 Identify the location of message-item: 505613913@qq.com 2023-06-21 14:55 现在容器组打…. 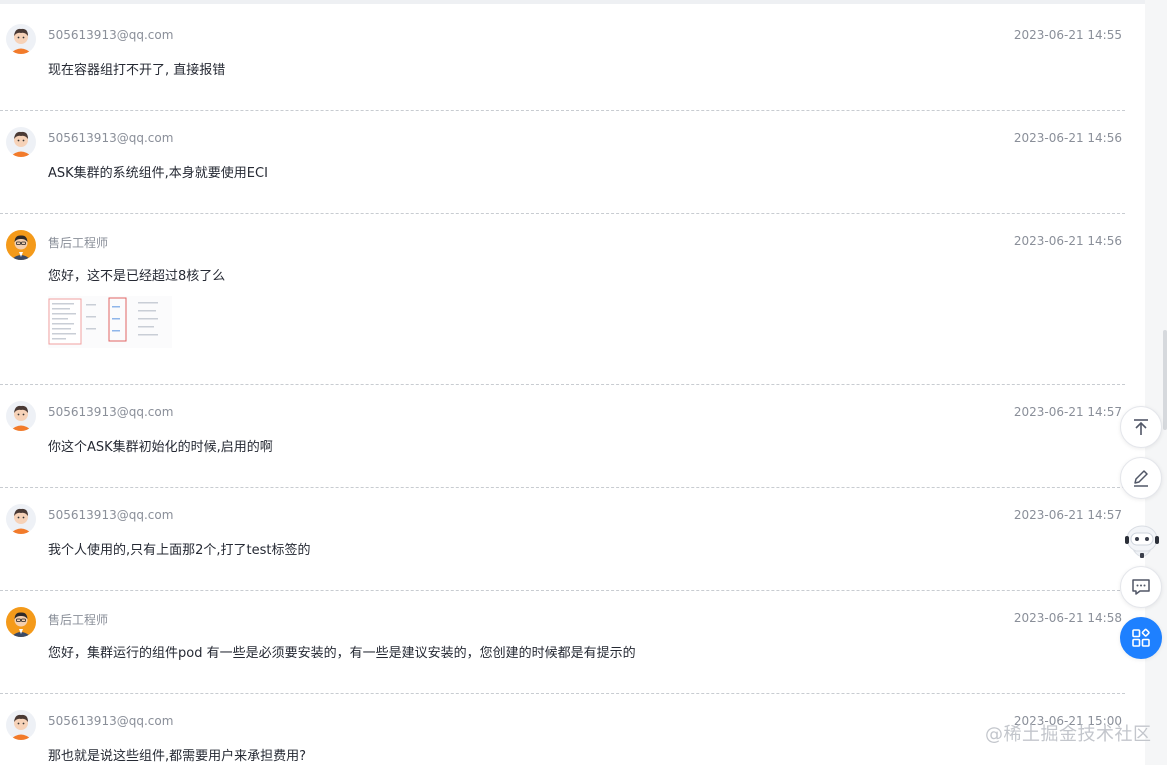
(562, 59).